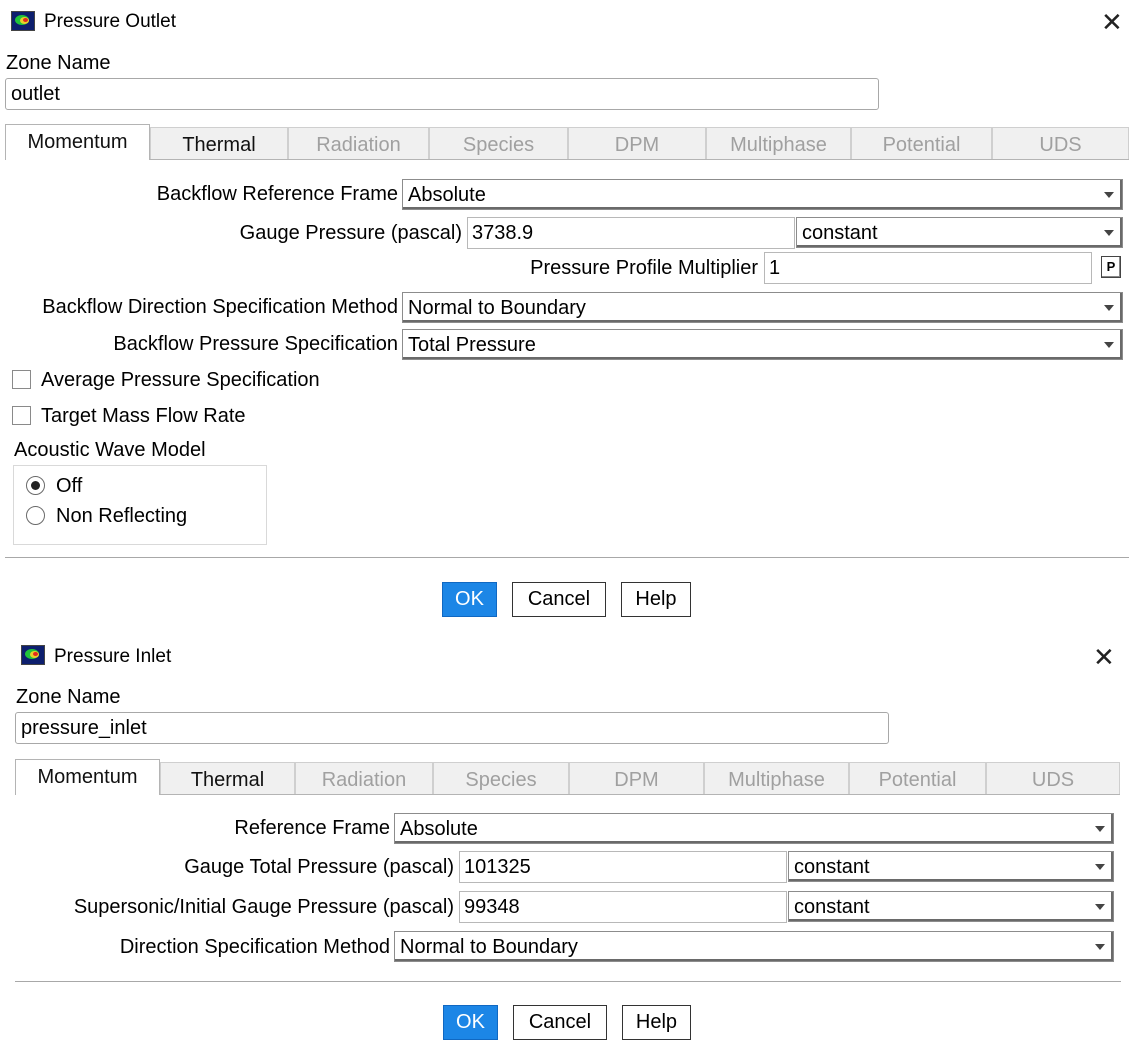 The height and width of the screenshot is (1062, 1133). I want to click on reference-frame-value: Absolute, so click(439, 829).